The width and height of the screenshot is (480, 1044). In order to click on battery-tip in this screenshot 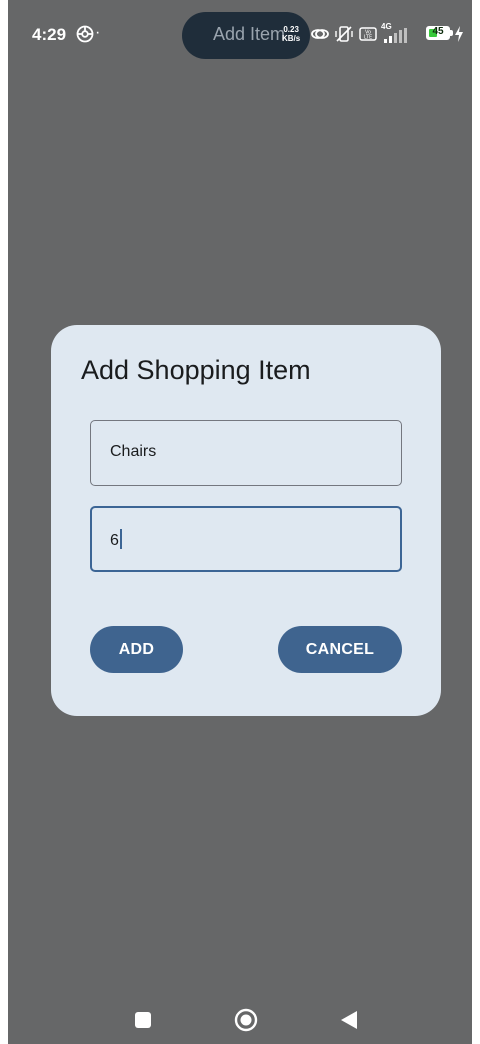, I will do `click(451, 33)`.